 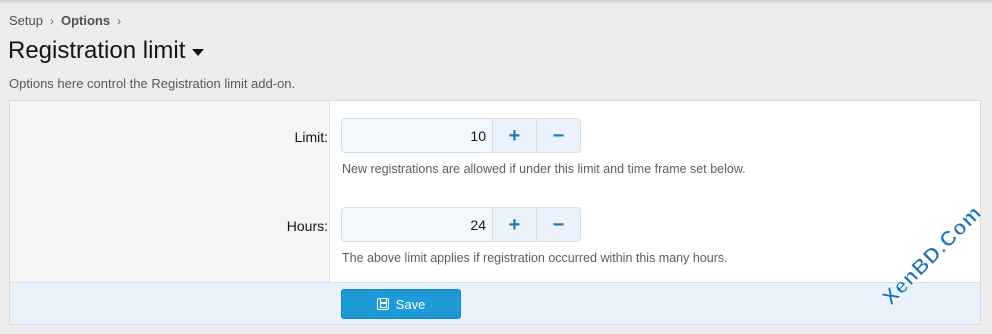 What do you see at coordinates (311, 137) in the screenshot?
I see `limit-label: Limit:` at bounding box center [311, 137].